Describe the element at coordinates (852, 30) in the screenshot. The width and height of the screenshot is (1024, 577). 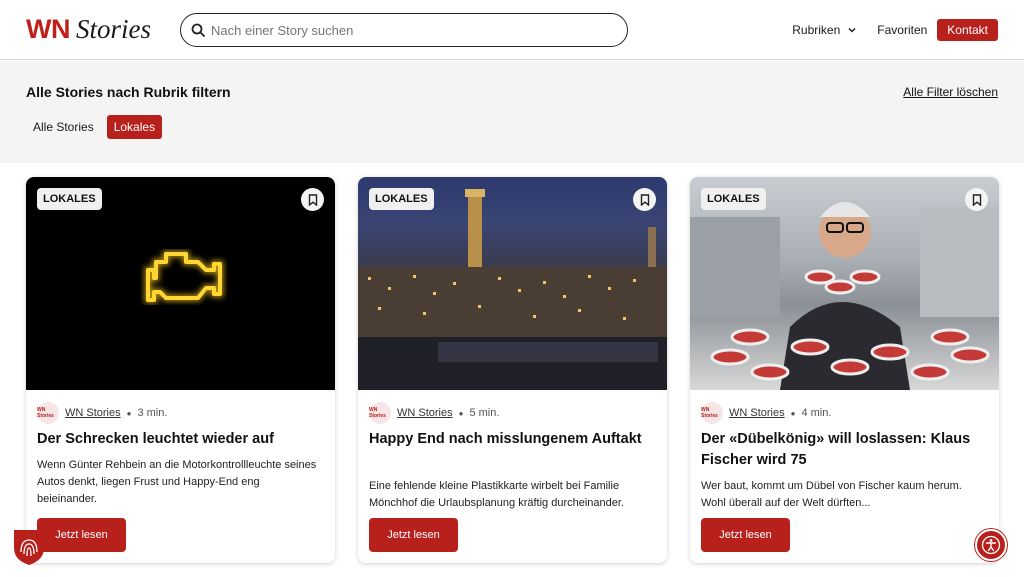
I see `chevron-down-icon` at that location.